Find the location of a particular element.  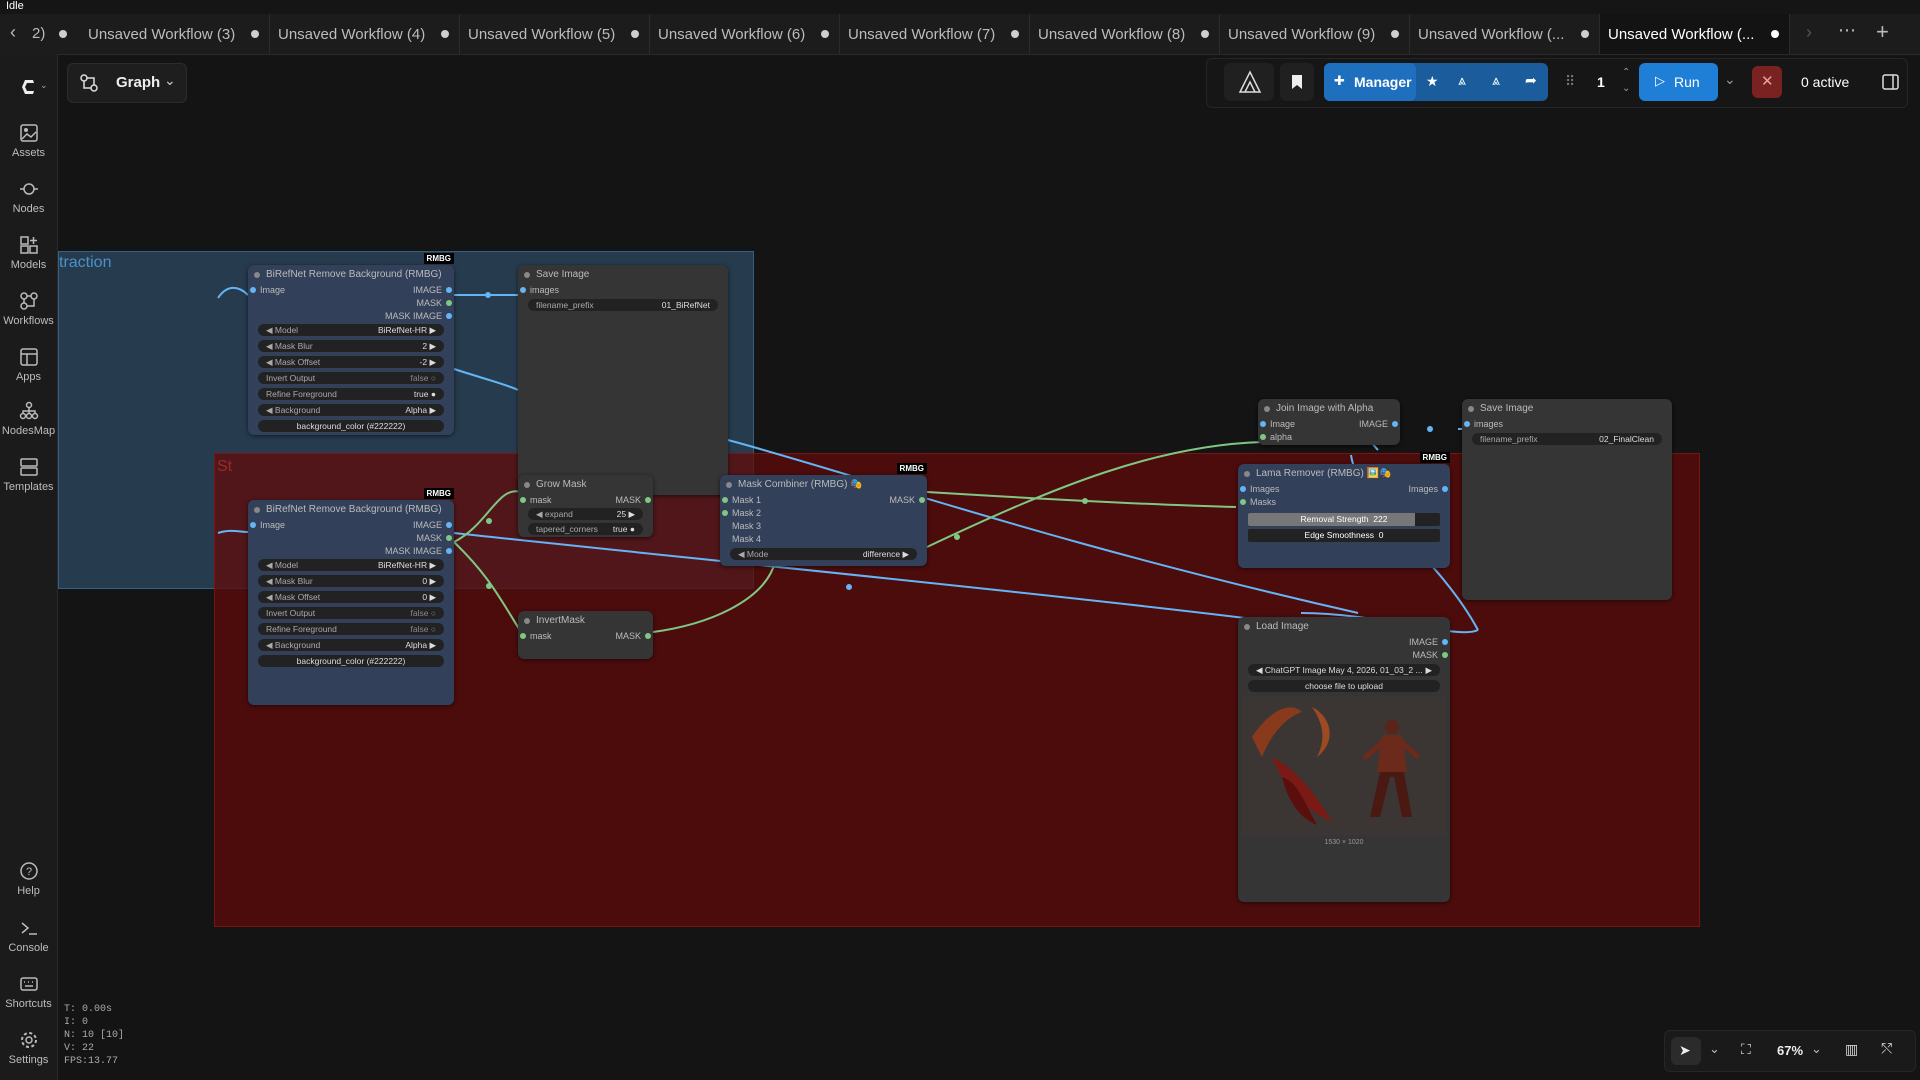

tab-workflow-5: Unsaved Workflow (5) is located at coordinates (555, 34).